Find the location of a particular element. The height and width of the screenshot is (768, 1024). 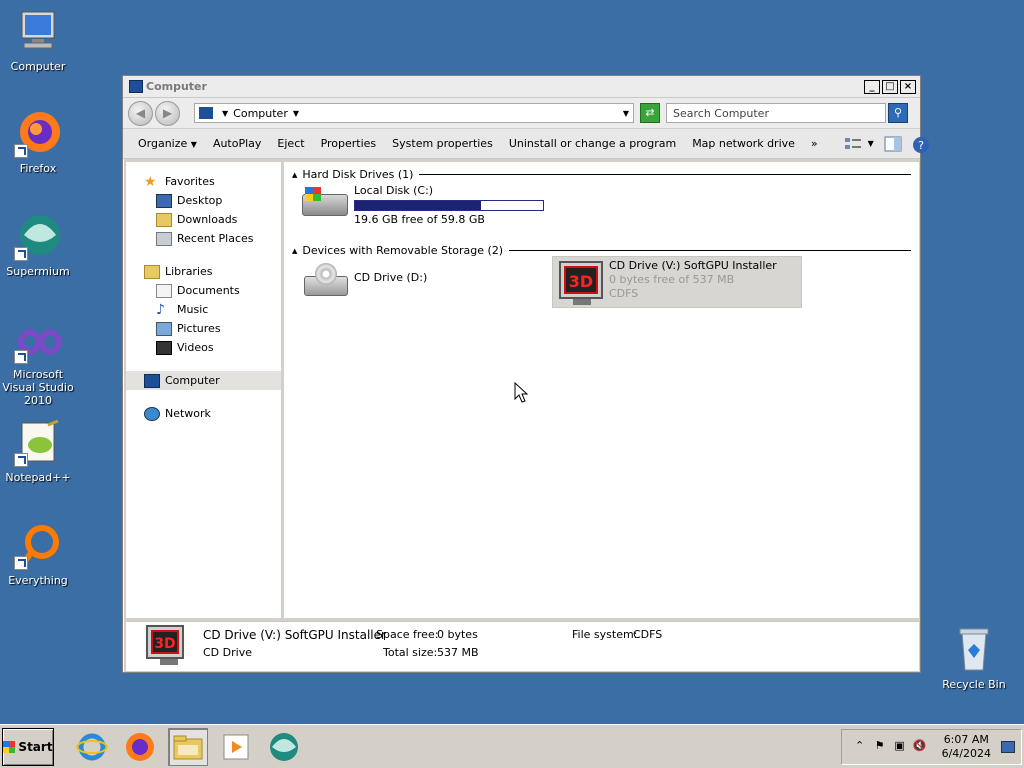

desktop-icon-computer: Computer is located at coordinates (38, 40).